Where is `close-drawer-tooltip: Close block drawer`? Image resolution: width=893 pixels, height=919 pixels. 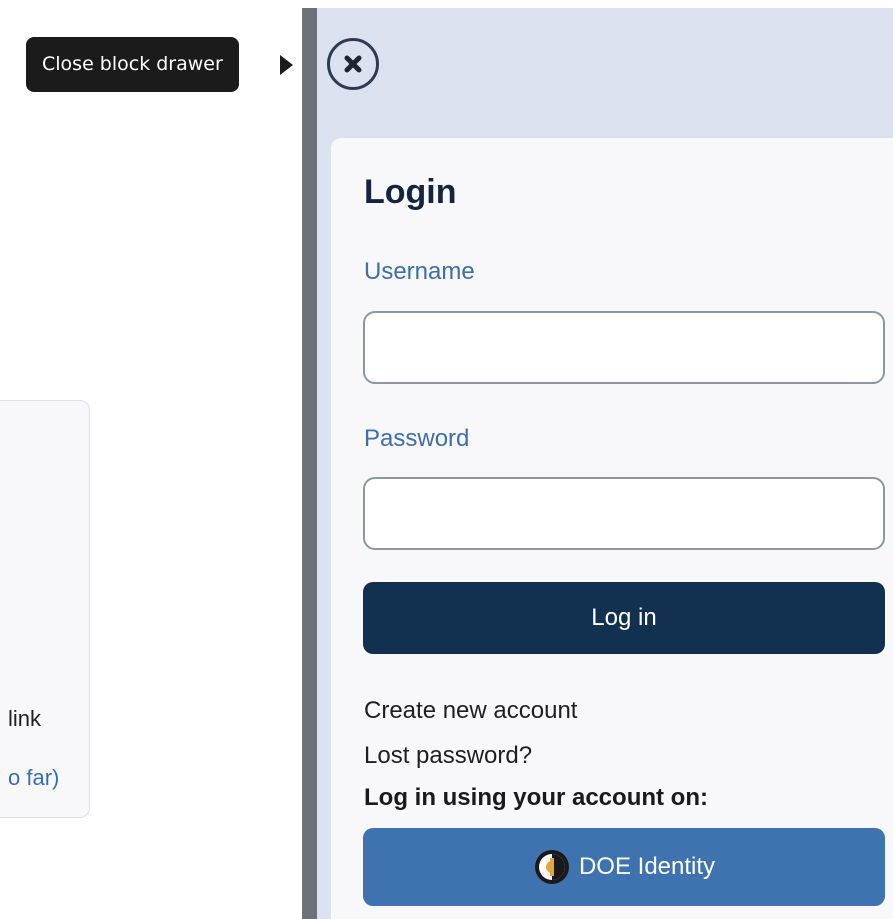 close-drawer-tooltip: Close block drawer is located at coordinates (132, 64).